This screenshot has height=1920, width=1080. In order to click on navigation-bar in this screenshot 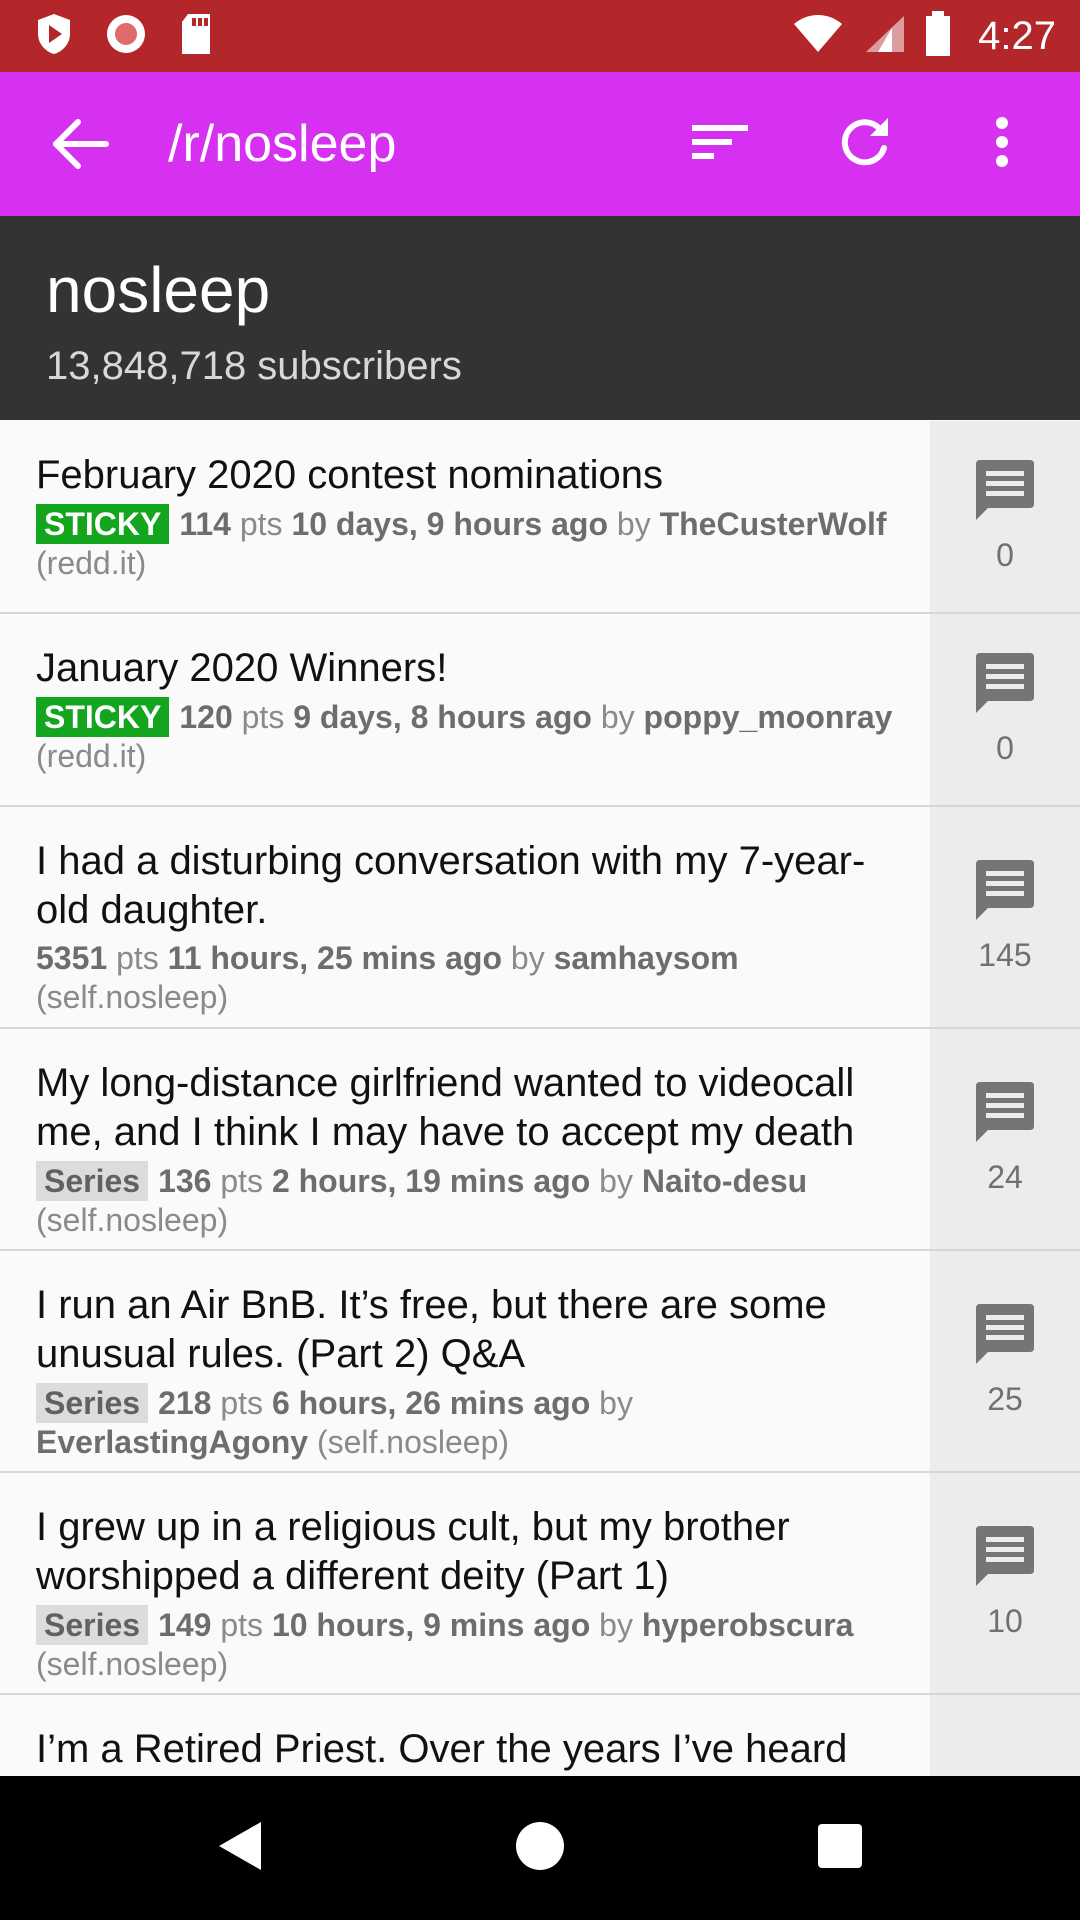, I will do `click(540, 1848)`.